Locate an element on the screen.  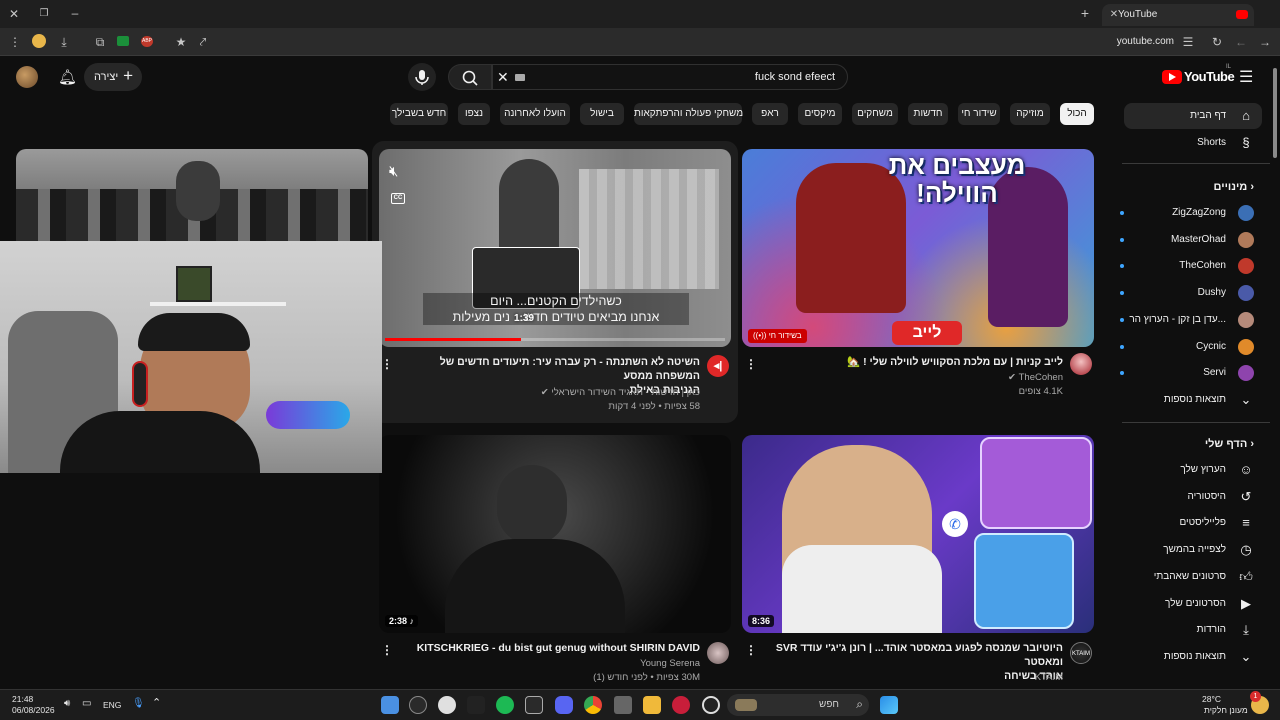
mute-icon: 🔇︎ is located at coordinates (393, 171).